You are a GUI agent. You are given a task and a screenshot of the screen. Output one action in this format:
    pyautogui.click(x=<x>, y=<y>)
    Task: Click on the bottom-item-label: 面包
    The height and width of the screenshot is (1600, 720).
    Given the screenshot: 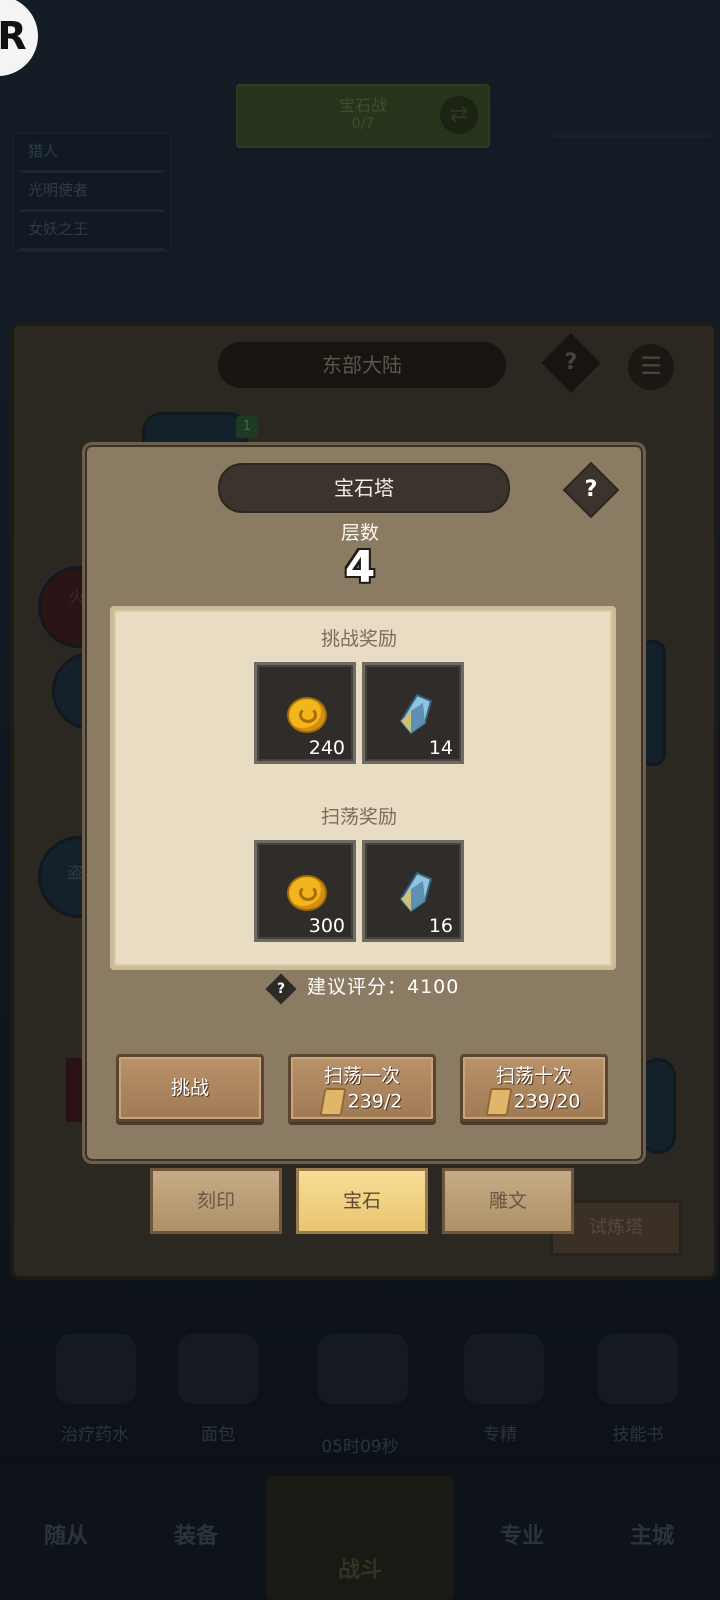 What is the action you would take?
    pyautogui.click(x=218, y=1435)
    